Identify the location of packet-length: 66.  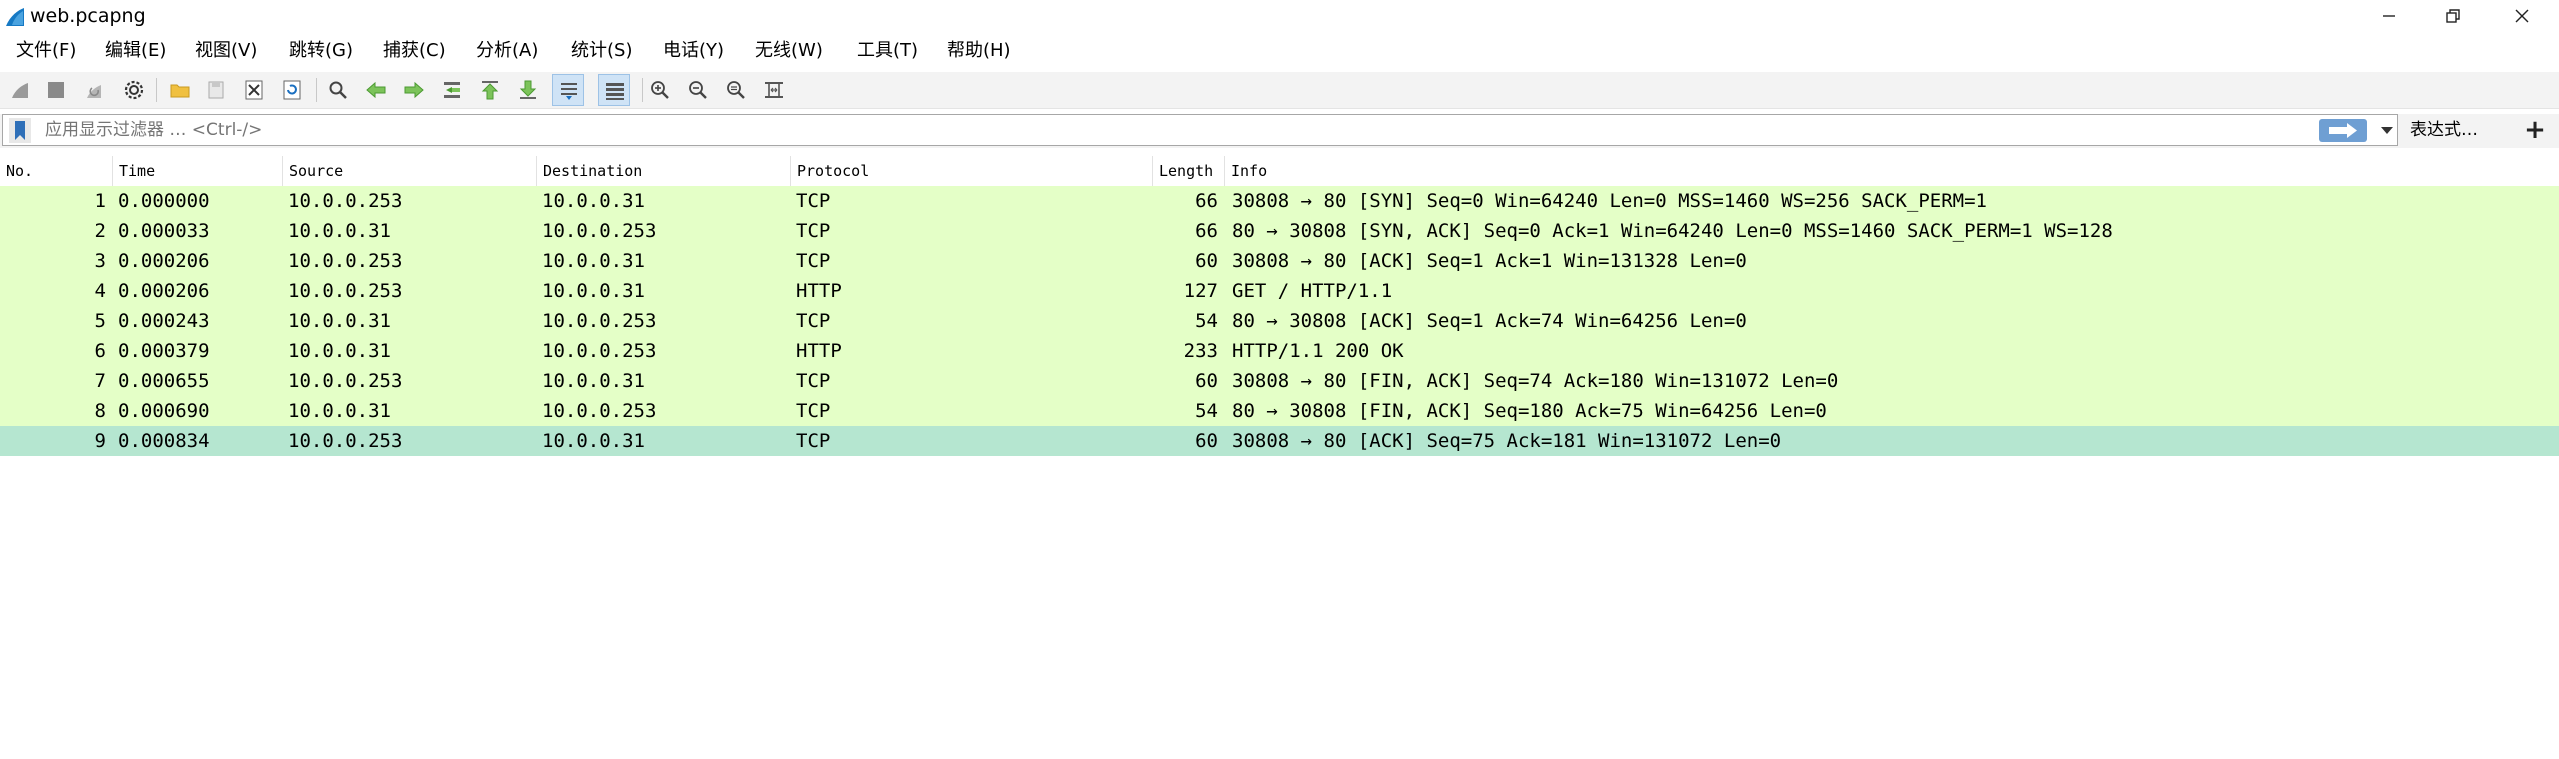
(1206, 201).